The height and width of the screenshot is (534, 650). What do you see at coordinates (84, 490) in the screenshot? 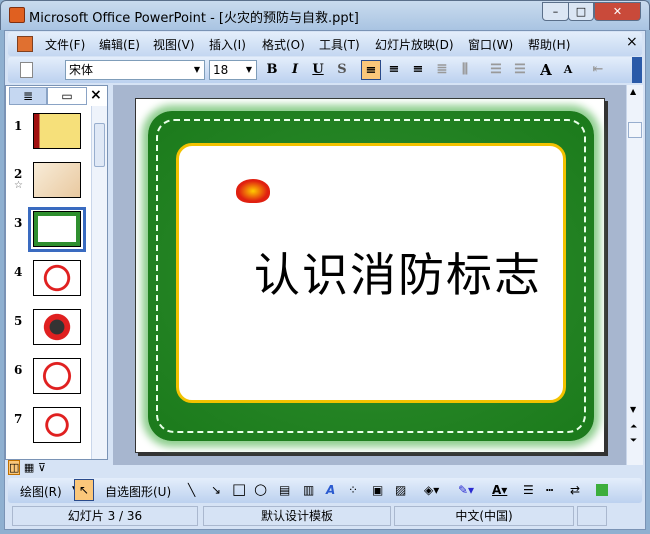
I see `select-pointer-button: ↖` at bounding box center [84, 490].